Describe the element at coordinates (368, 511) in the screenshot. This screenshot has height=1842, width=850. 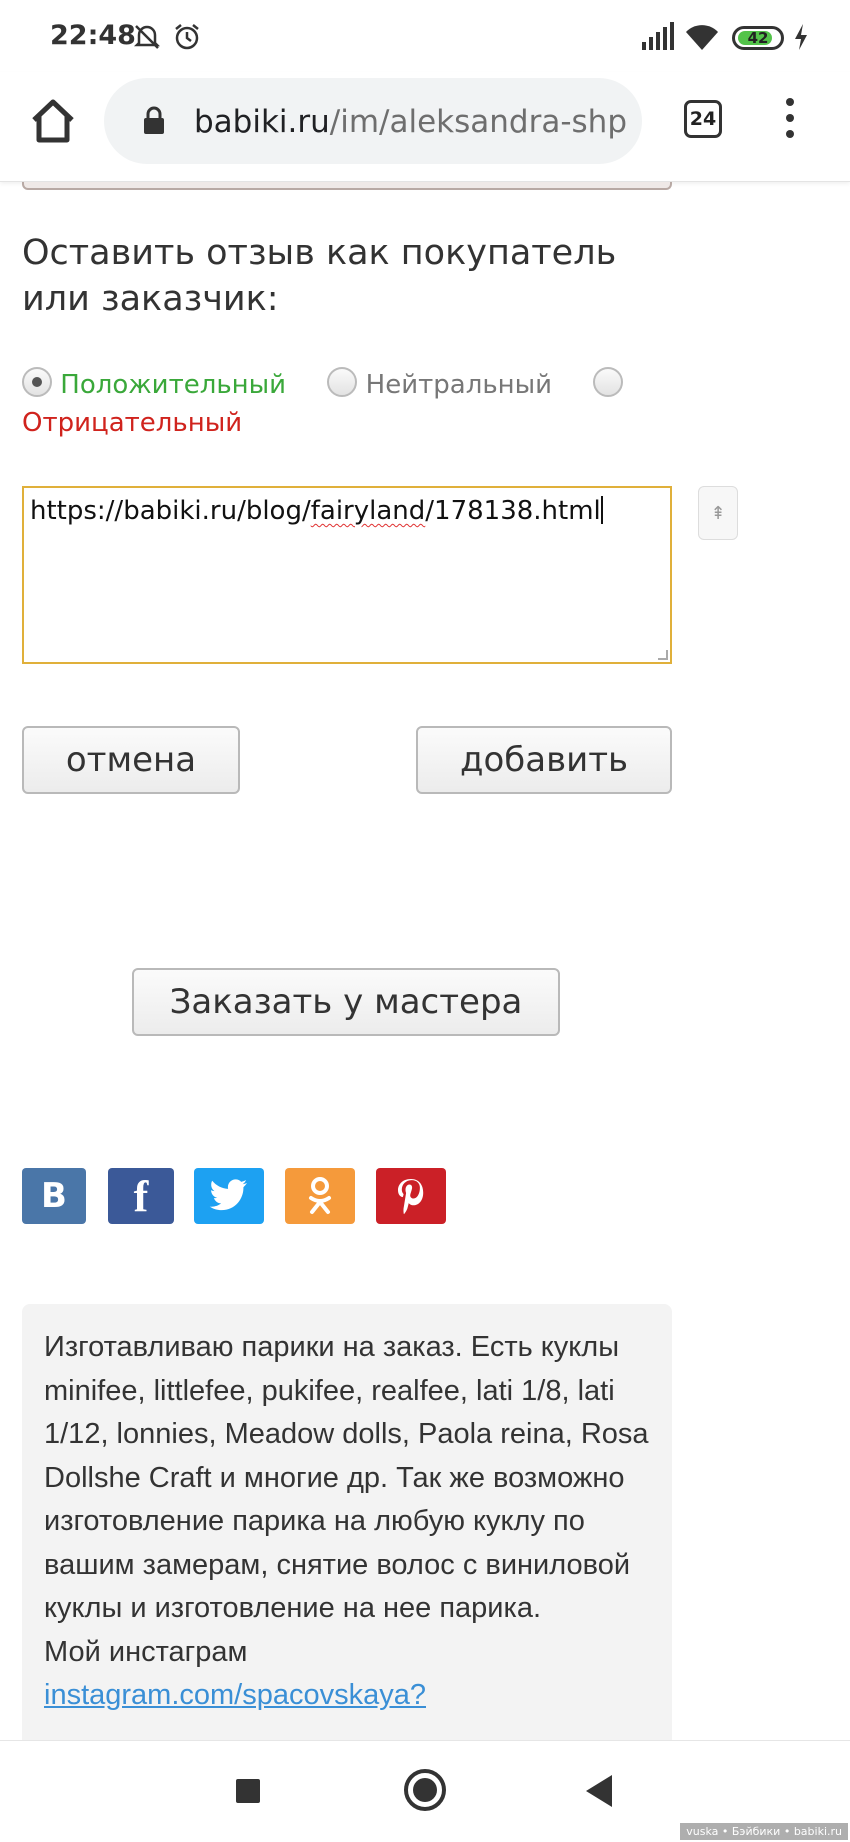
I see `review-text-misspelled: fairyland` at that location.